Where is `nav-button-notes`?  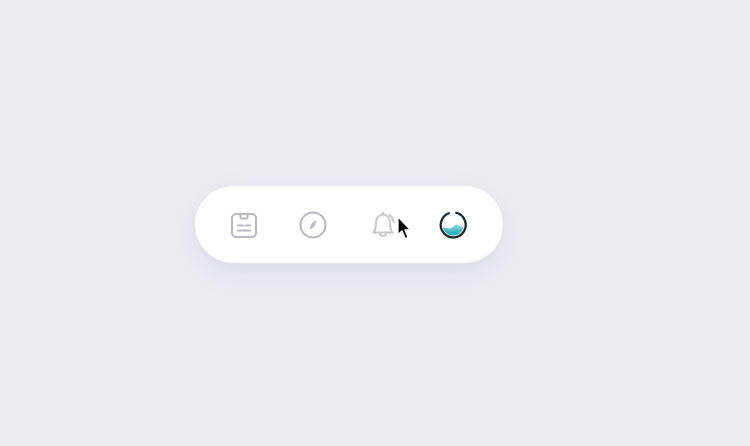 nav-button-notes is located at coordinates (244, 225).